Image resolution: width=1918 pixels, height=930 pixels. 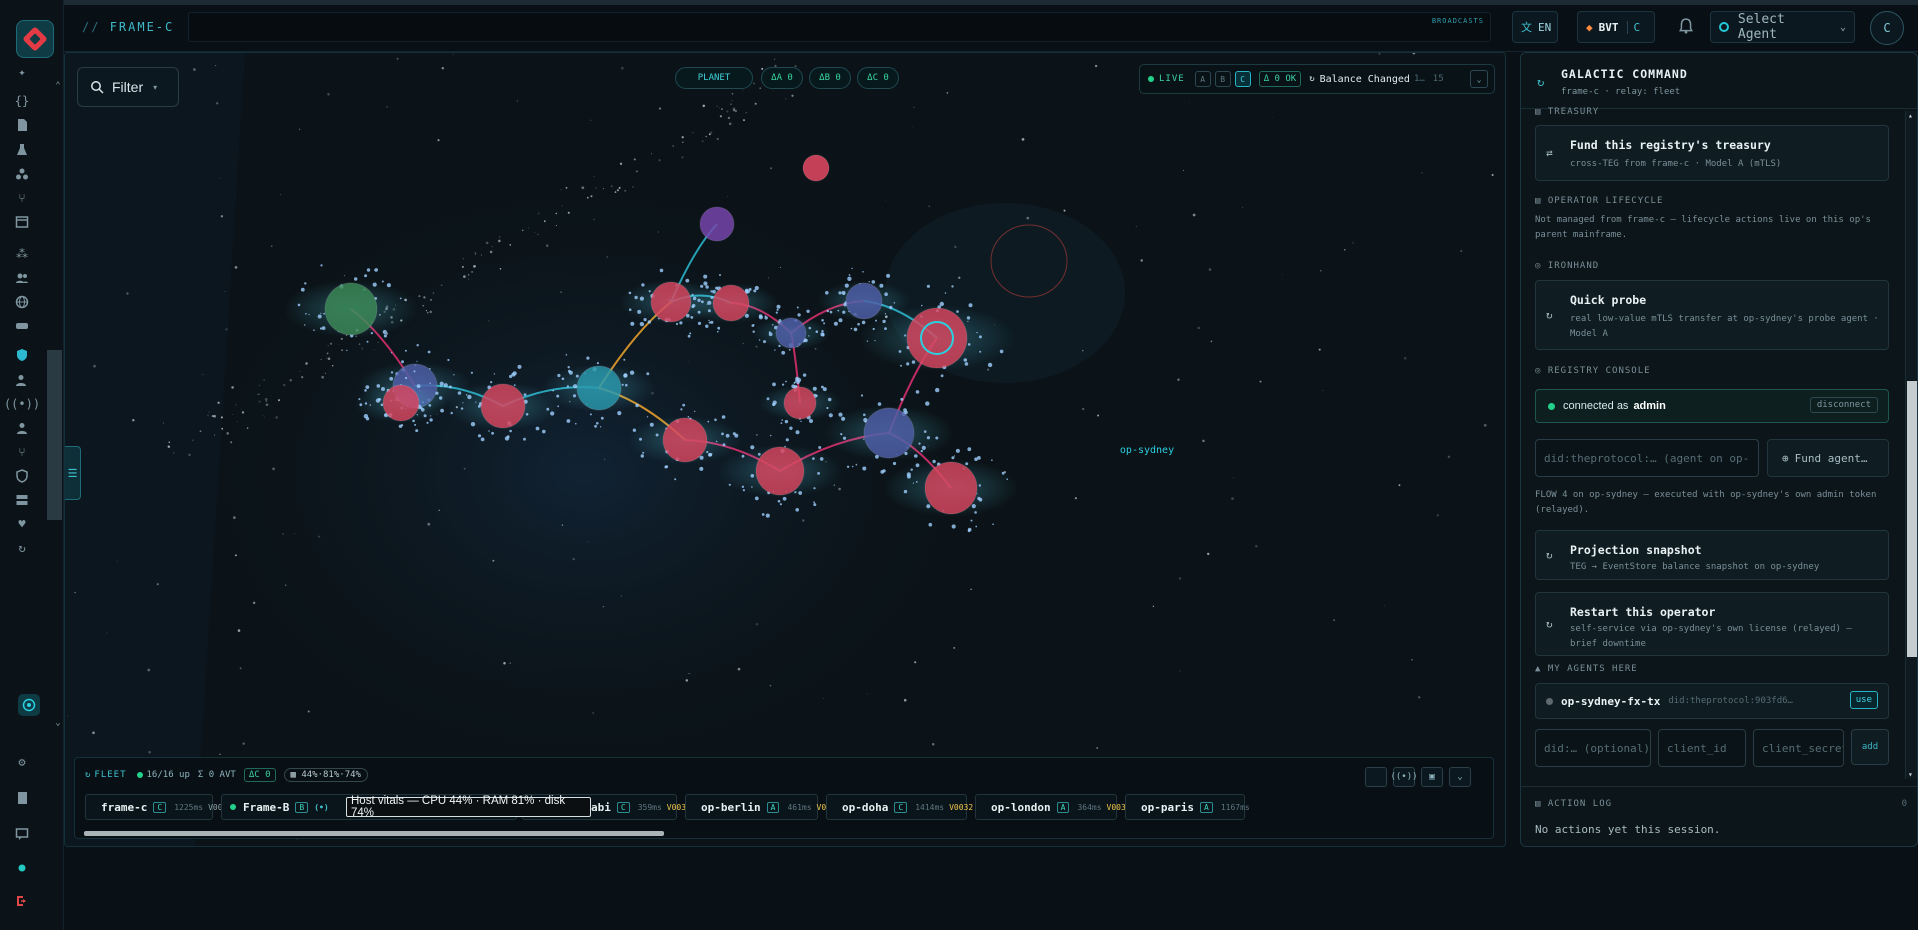 What do you see at coordinates (889, 433) in the screenshot?
I see `graph-node-b4` at bounding box center [889, 433].